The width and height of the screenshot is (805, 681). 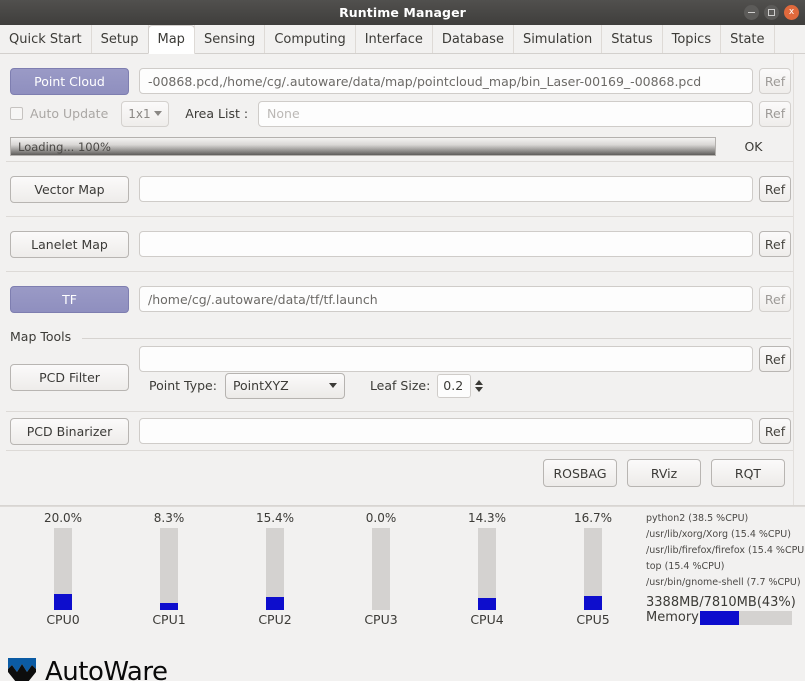 What do you see at coordinates (69, 244) in the screenshot?
I see `lanelet-map-button: Lanelet Map` at bounding box center [69, 244].